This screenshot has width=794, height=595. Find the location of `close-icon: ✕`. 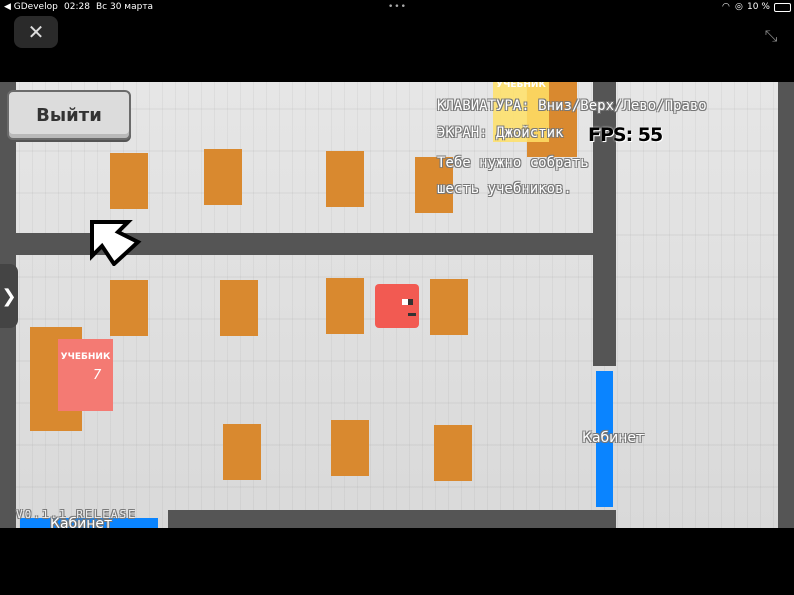

close-icon: ✕ is located at coordinates (36, 32).